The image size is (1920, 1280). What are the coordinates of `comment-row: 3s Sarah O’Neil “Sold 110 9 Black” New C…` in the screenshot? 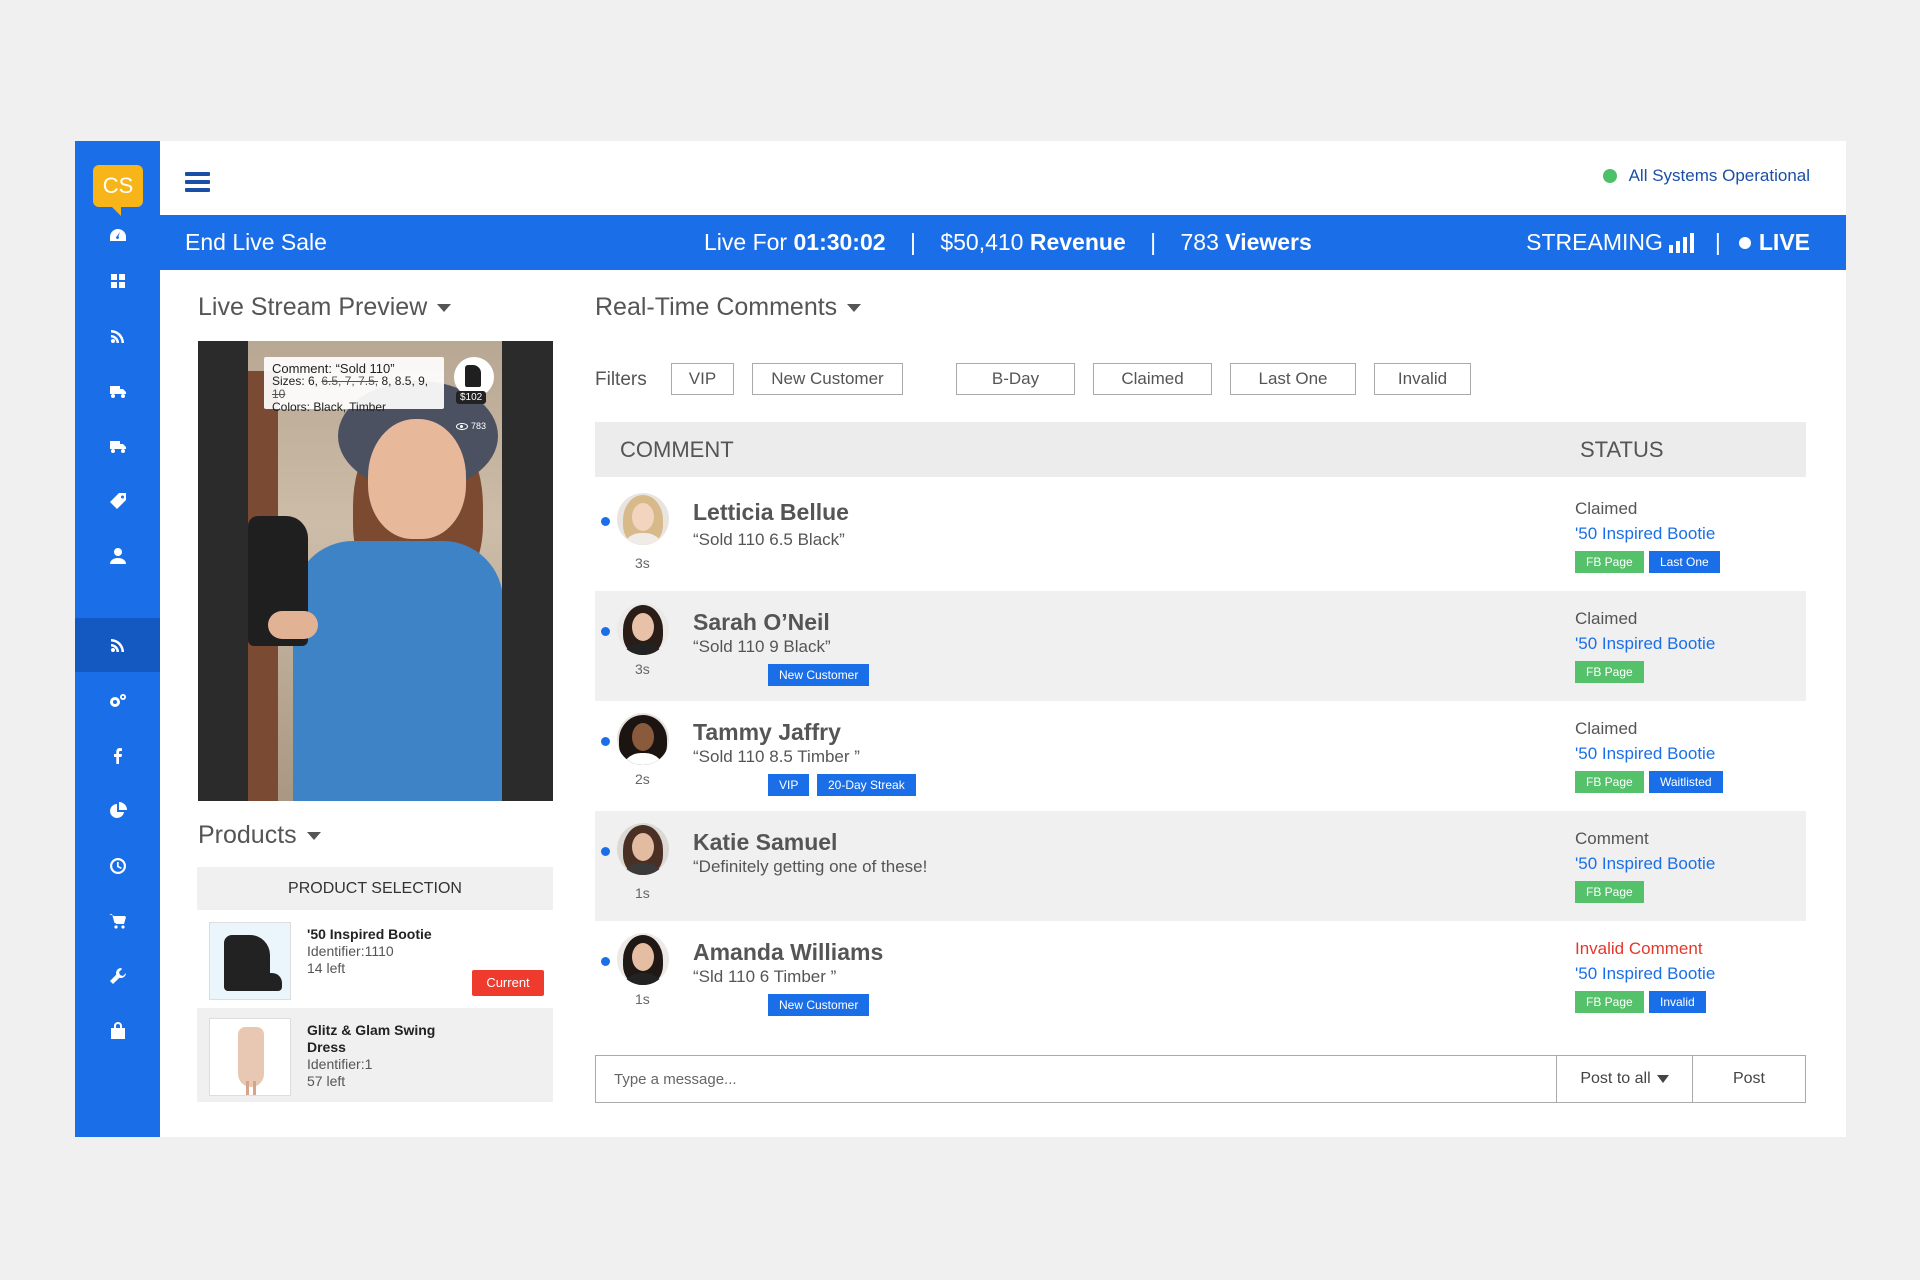 It's located at (1200, 646).